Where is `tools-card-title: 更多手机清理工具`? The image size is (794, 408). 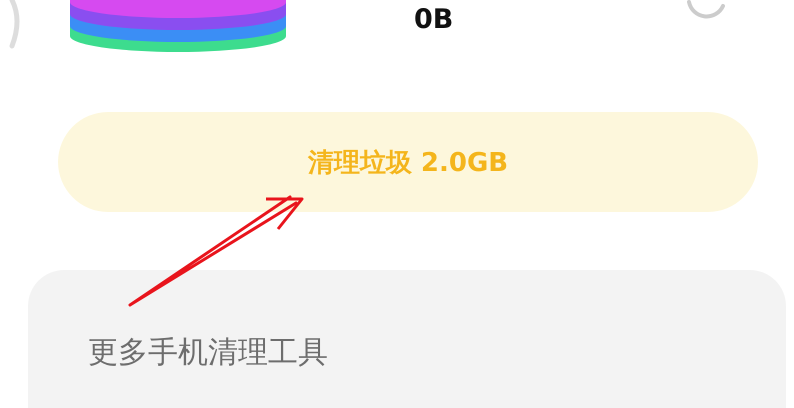
tools-card-title: 更多手机清理工具 is located at coordinates (208, 352).